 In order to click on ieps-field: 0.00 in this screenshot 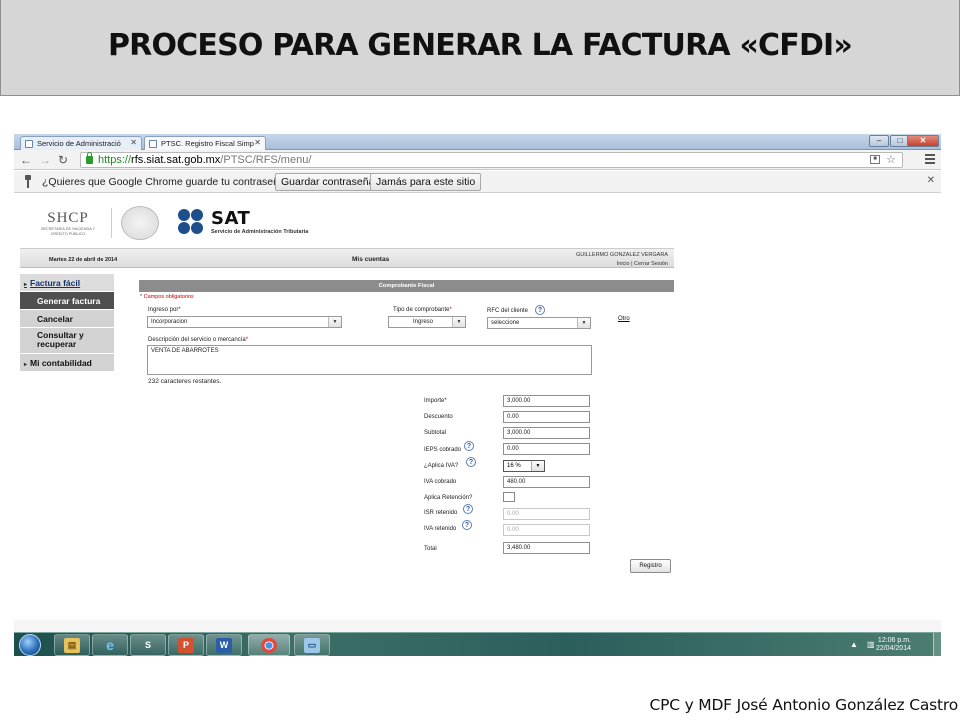, I will do `click(546, 449)`.